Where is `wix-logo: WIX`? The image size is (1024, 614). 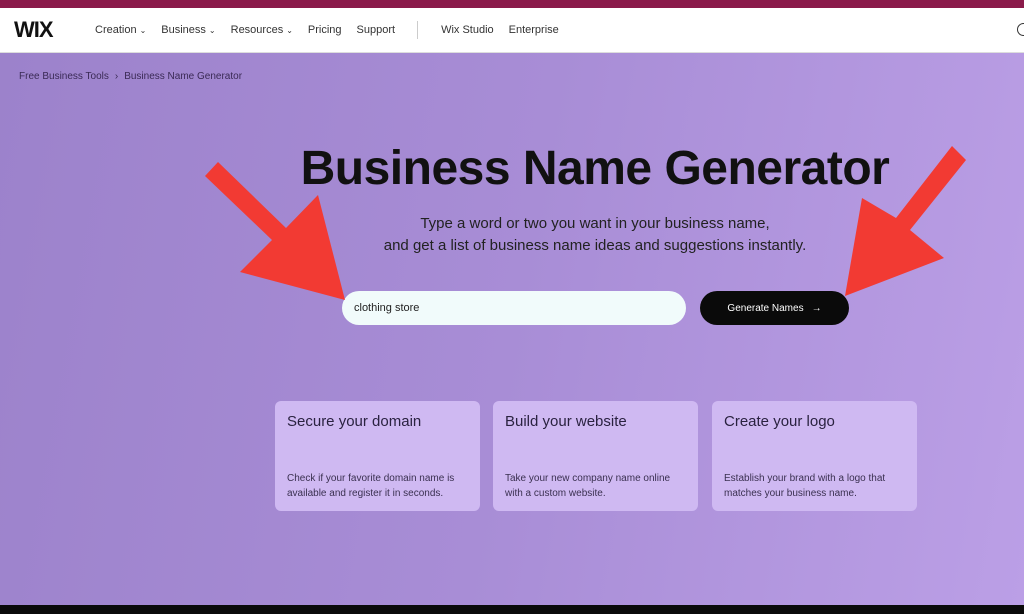
wix-logo: WIX is located at coordinates (47, 30).